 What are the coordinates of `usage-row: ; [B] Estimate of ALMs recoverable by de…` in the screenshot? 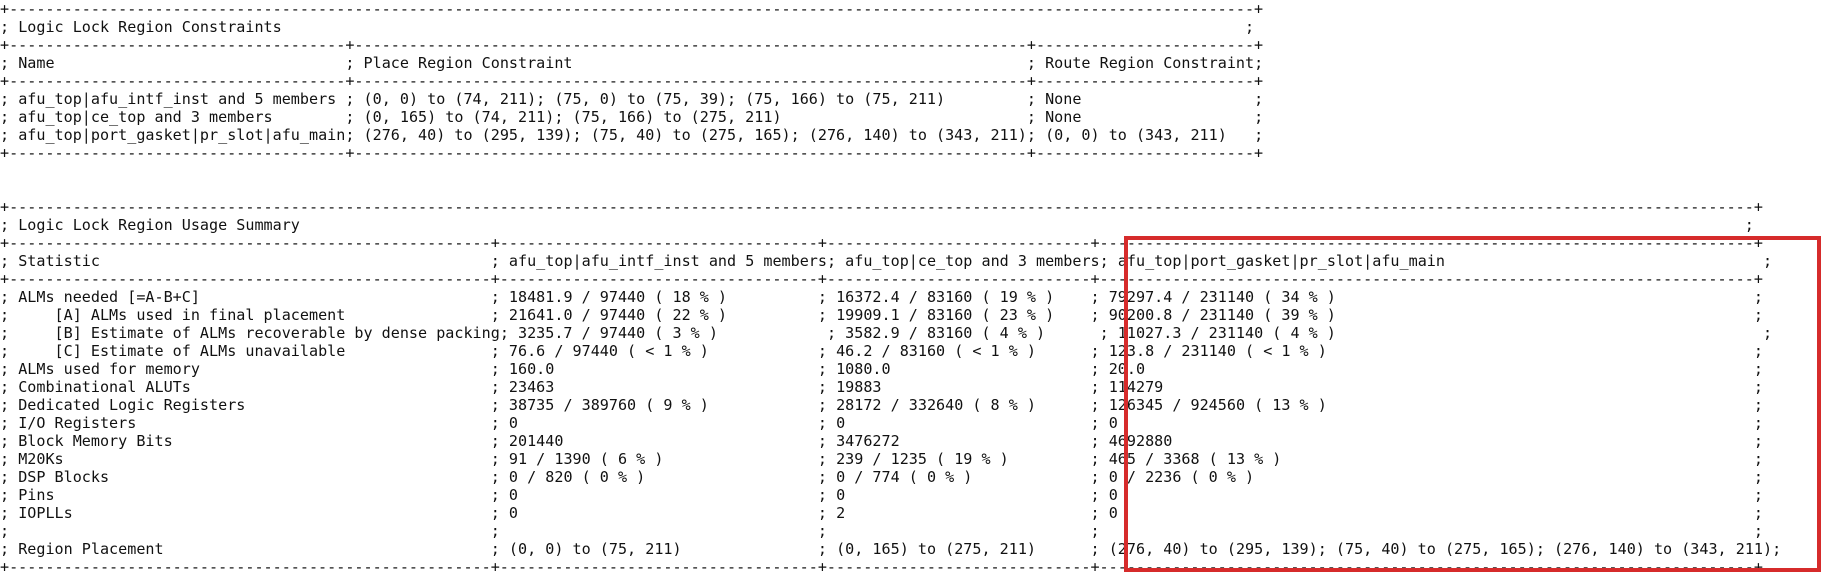 It's located at (886, 333).